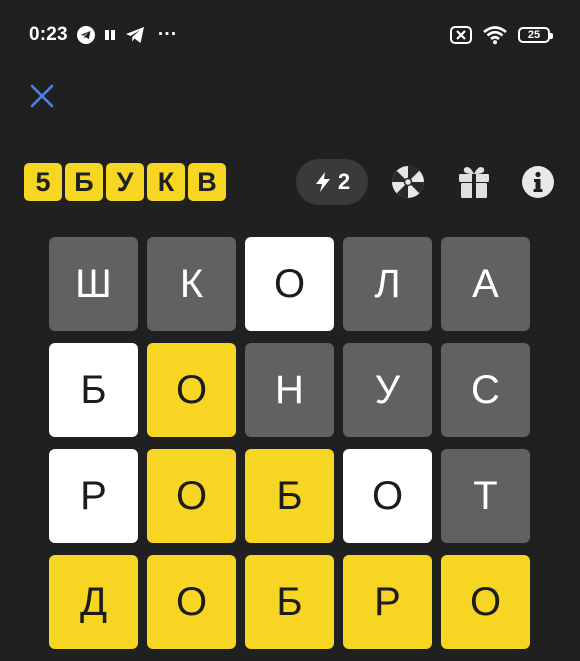 This screenshot has width=580, height=661. What do you see at coordinates (485, 390) in the screenshot?
I see `letter-cell: С` at bounding box center [485, 390].